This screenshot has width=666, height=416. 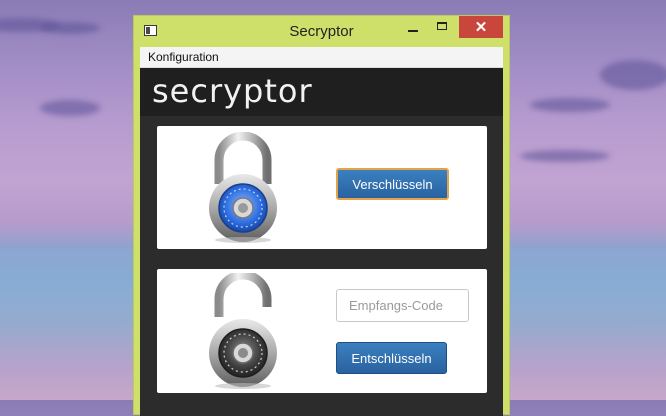 What do you see at coordinates (321, 31) in the screenshot?
I see `title-bar: Secryptor ✕` at bounding box center [321, 31].